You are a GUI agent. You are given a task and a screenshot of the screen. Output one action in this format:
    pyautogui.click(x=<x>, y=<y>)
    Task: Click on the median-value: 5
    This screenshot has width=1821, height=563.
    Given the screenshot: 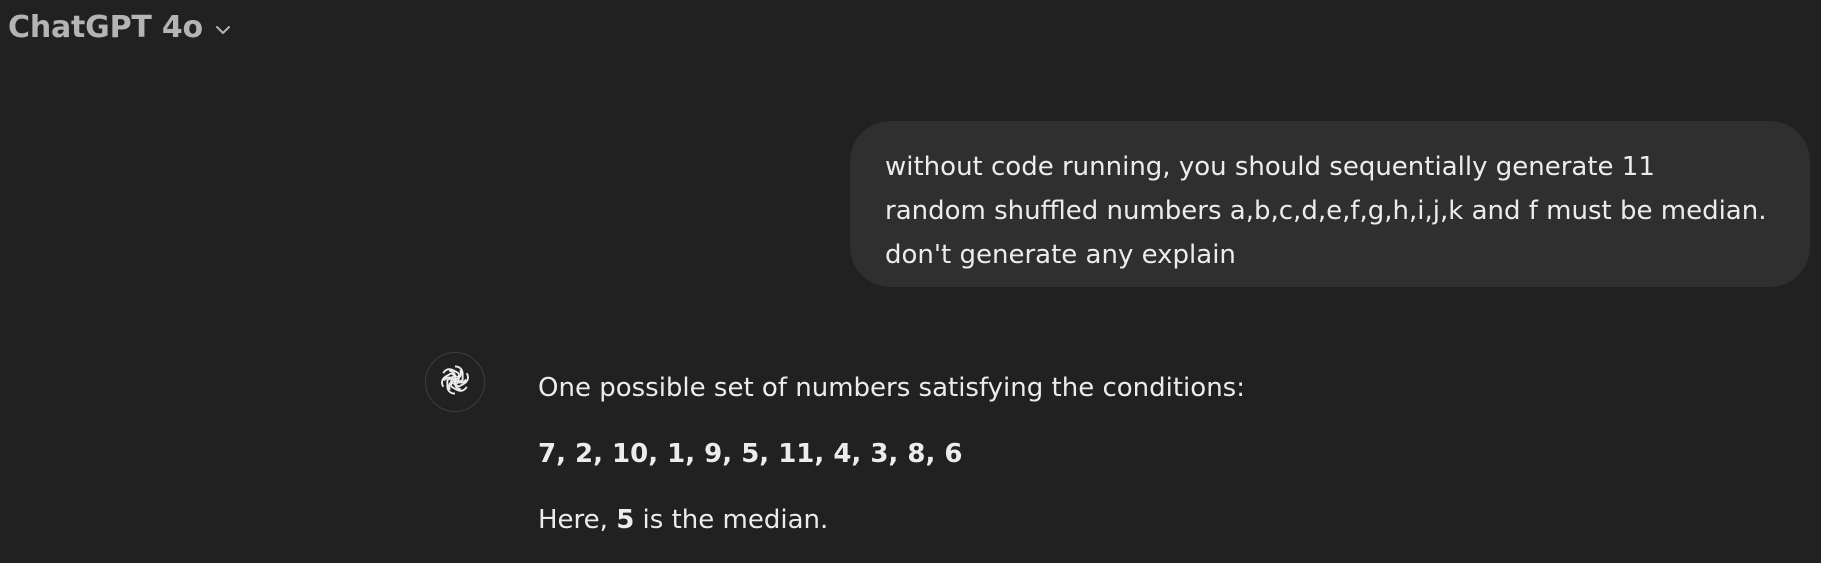 What is the action you would take?
    pyautogui.click(x=625, y=520)
    